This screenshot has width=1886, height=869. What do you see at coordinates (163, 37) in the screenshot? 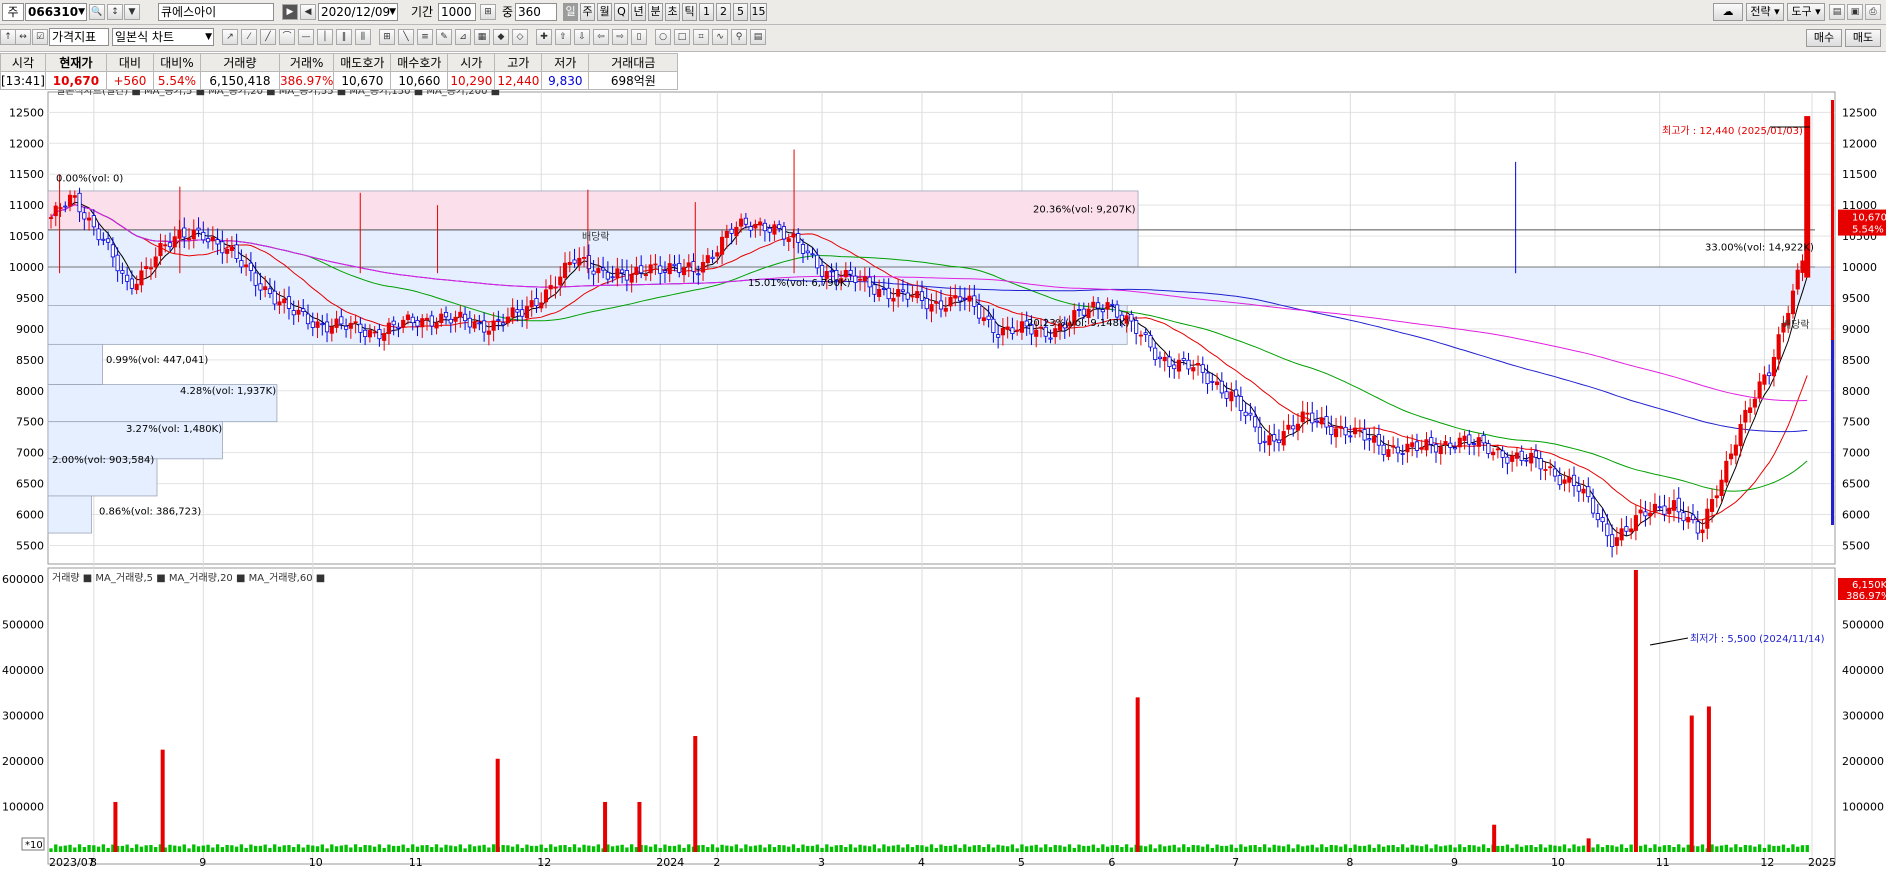
I see `chart-type-select: 일본식 차트 ▼` at bounding box center [163, 37].